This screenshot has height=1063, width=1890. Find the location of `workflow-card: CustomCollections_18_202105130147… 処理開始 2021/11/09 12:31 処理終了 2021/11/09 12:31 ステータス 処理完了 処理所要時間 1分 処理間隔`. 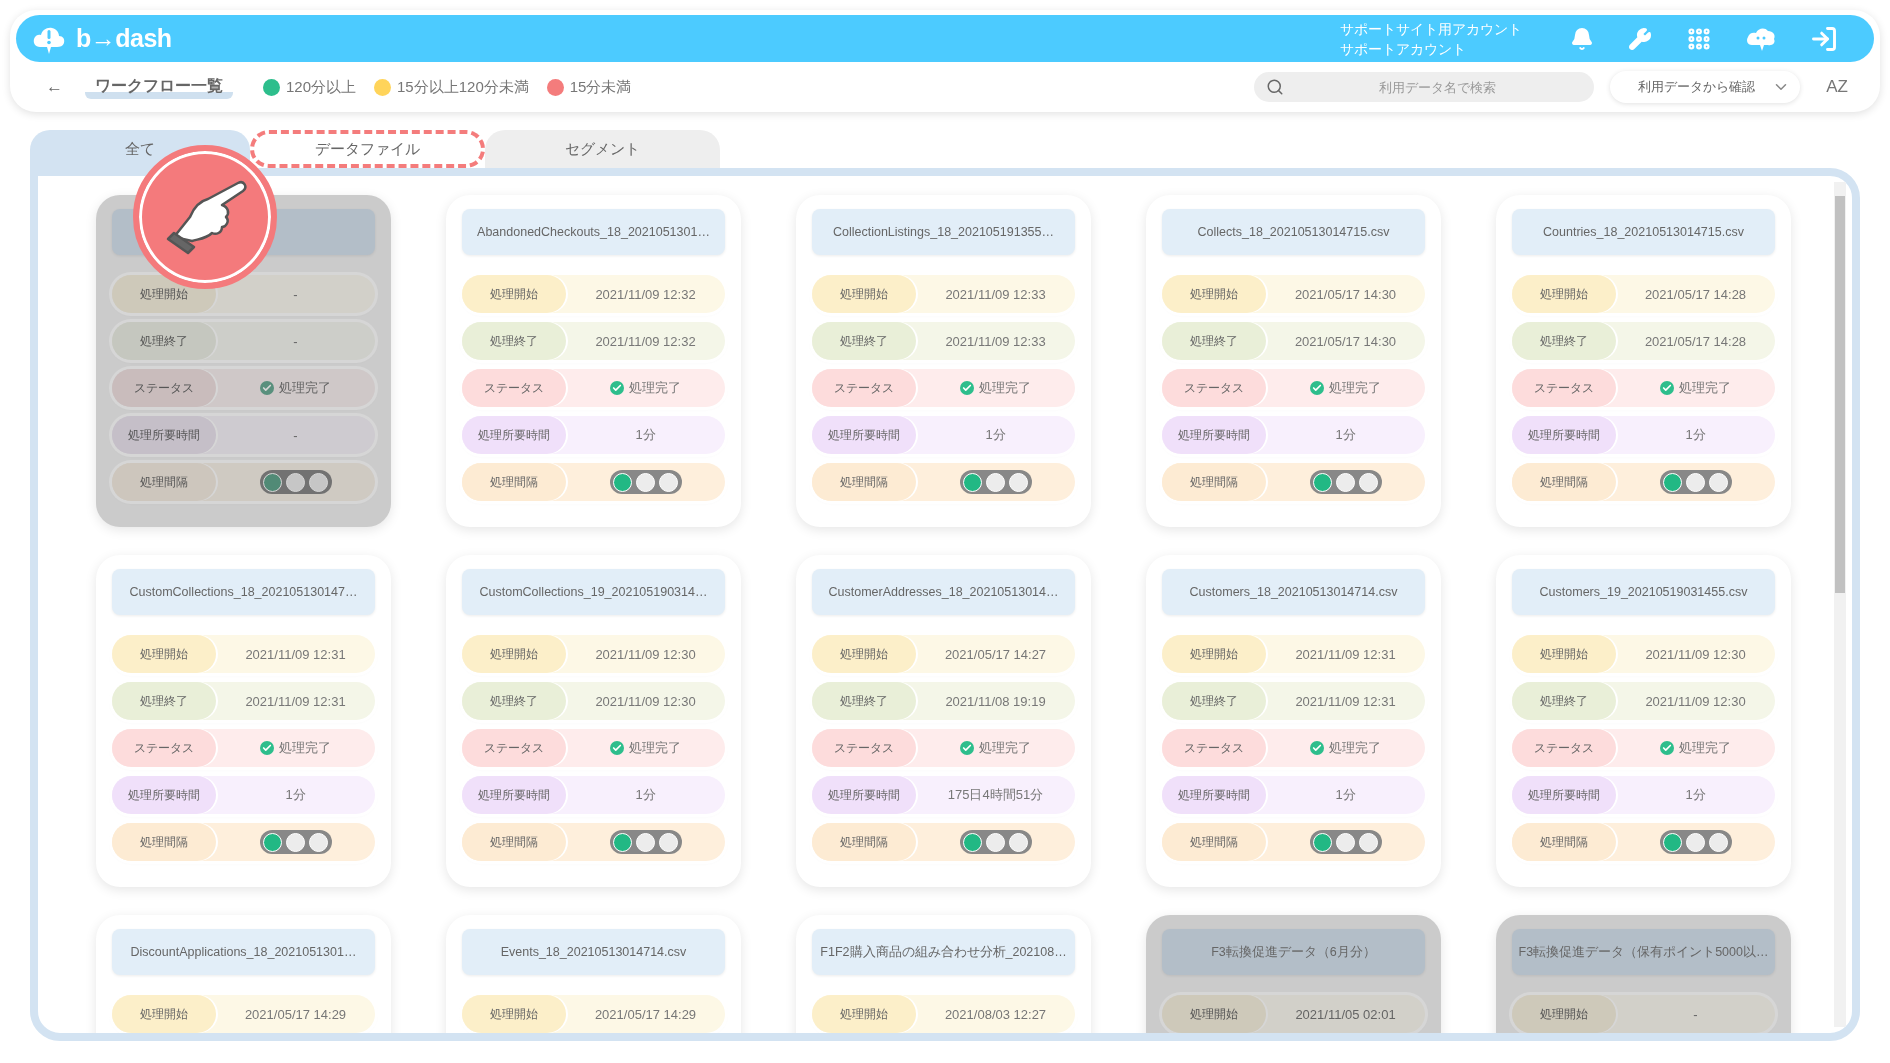

workflow-card: CustomCollections_18_202105130147… 処理開始 2021/11/09 12:31 処理終了 2021/11/09 12:31 ステータス 処理完了 処理所要時間 1分 処理間隔 is located at coordinates (243, 721).